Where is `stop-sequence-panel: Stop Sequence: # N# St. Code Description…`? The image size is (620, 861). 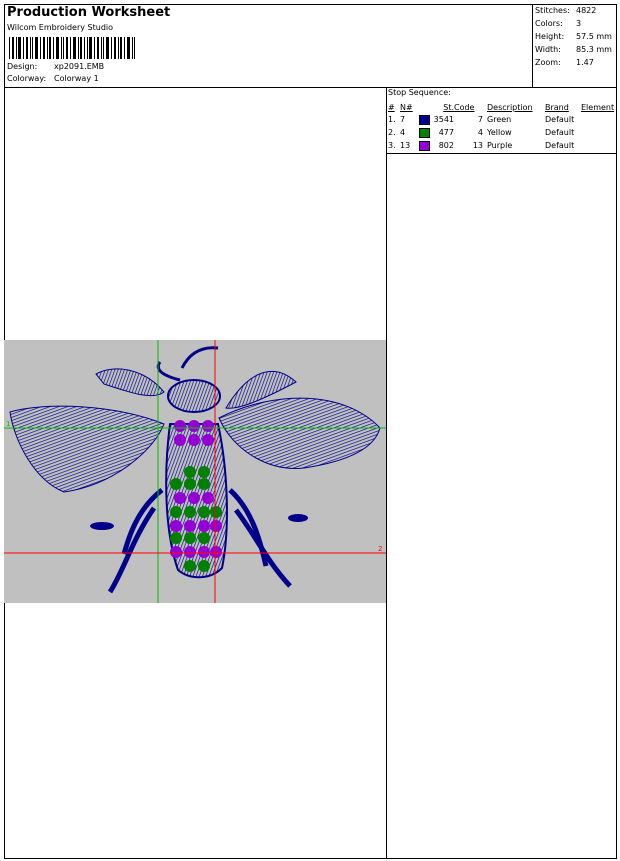
stop-sequence-panel: Stop Sequence: # N# St. Code Description… is located at coordinates (502, 121).